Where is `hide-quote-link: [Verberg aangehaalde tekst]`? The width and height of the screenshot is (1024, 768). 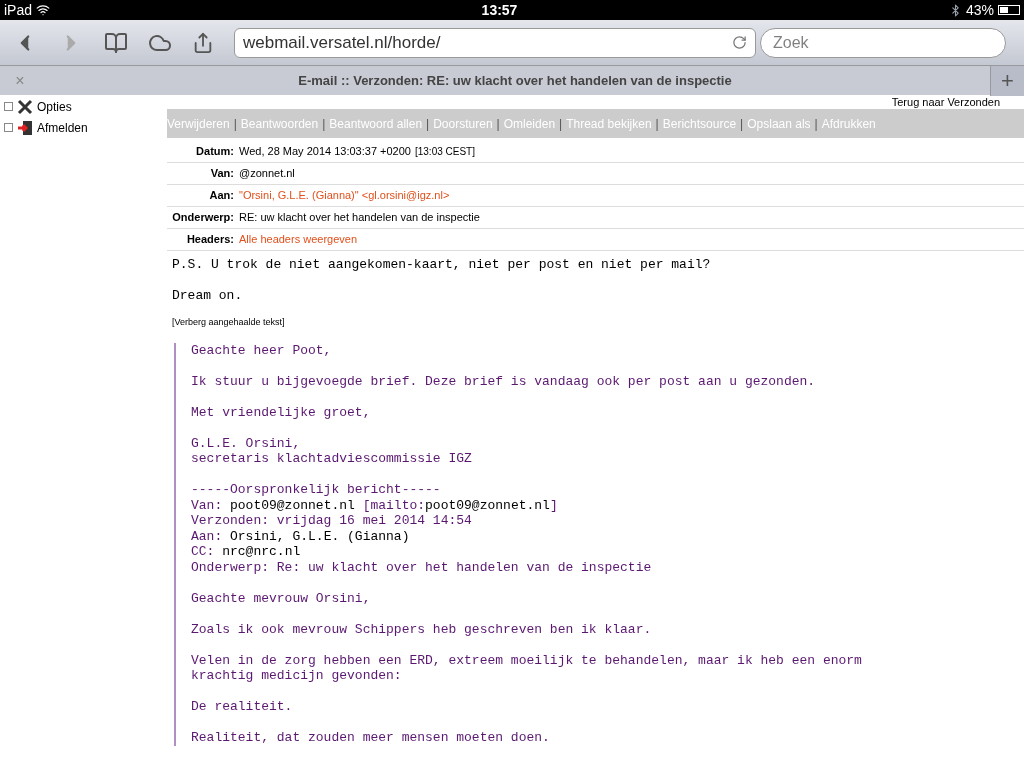
hide-quote-link: [Verberg aangehaalde tekst] is located at coordinates (598, 323).